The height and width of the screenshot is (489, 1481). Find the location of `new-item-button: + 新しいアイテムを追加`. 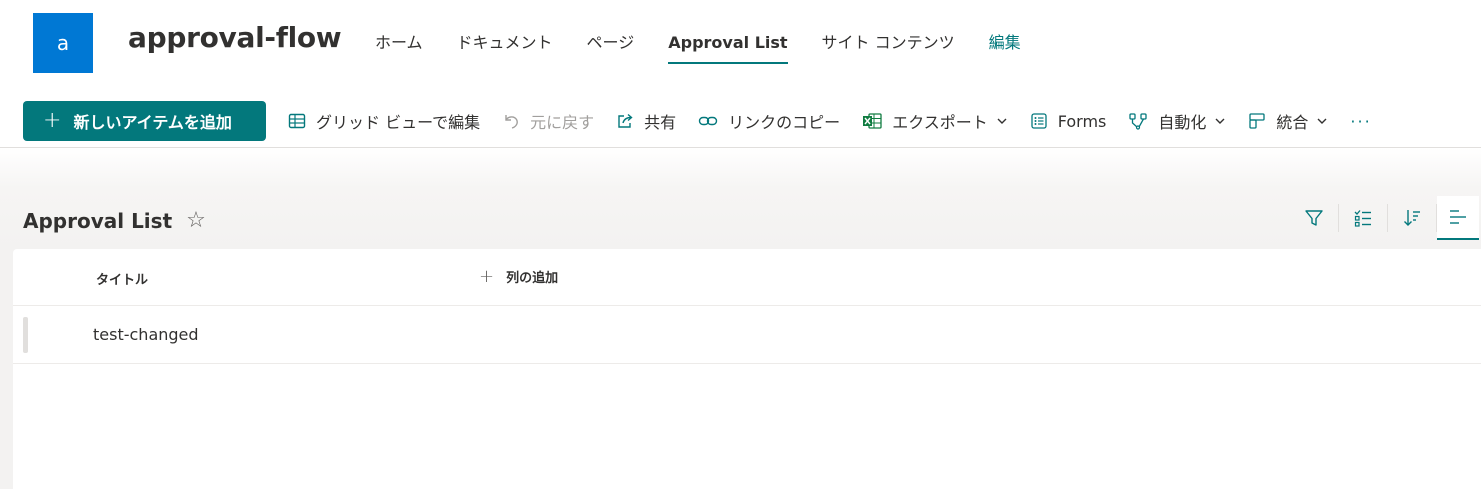

new-item-button: + 新しいアイテムを追加 is located at coordinates (144, 121).